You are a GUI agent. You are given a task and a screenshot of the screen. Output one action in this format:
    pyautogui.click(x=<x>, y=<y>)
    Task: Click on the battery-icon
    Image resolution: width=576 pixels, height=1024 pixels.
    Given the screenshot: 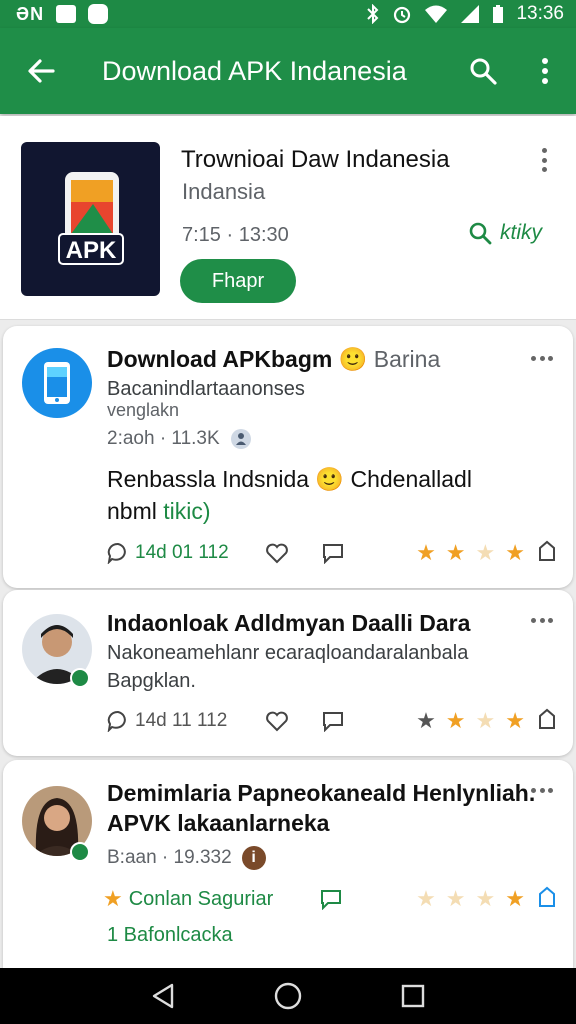 What is the action you would take?
    pyautogui.click(x=498, y=14)
    